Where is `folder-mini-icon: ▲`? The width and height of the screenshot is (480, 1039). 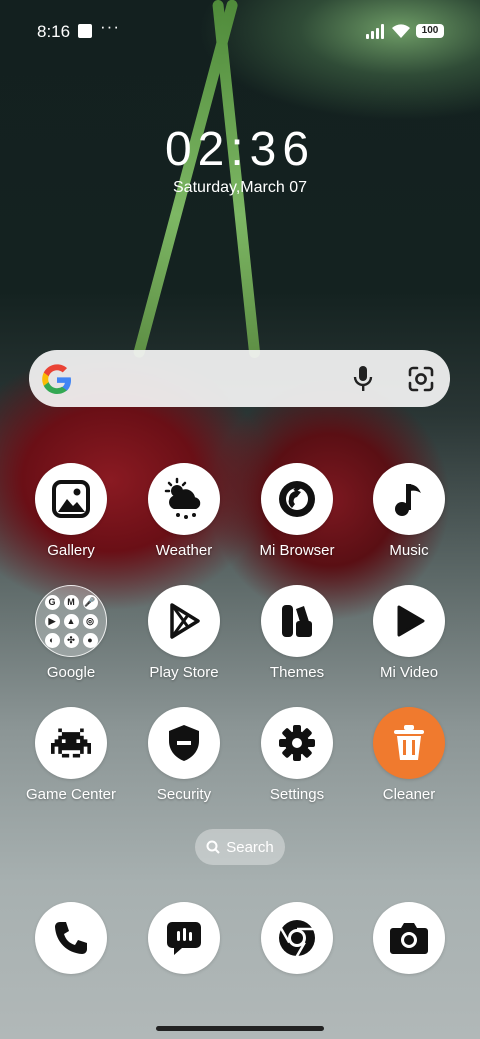
folder-mini-icon: ▲ is located at coordinates (71, 621).